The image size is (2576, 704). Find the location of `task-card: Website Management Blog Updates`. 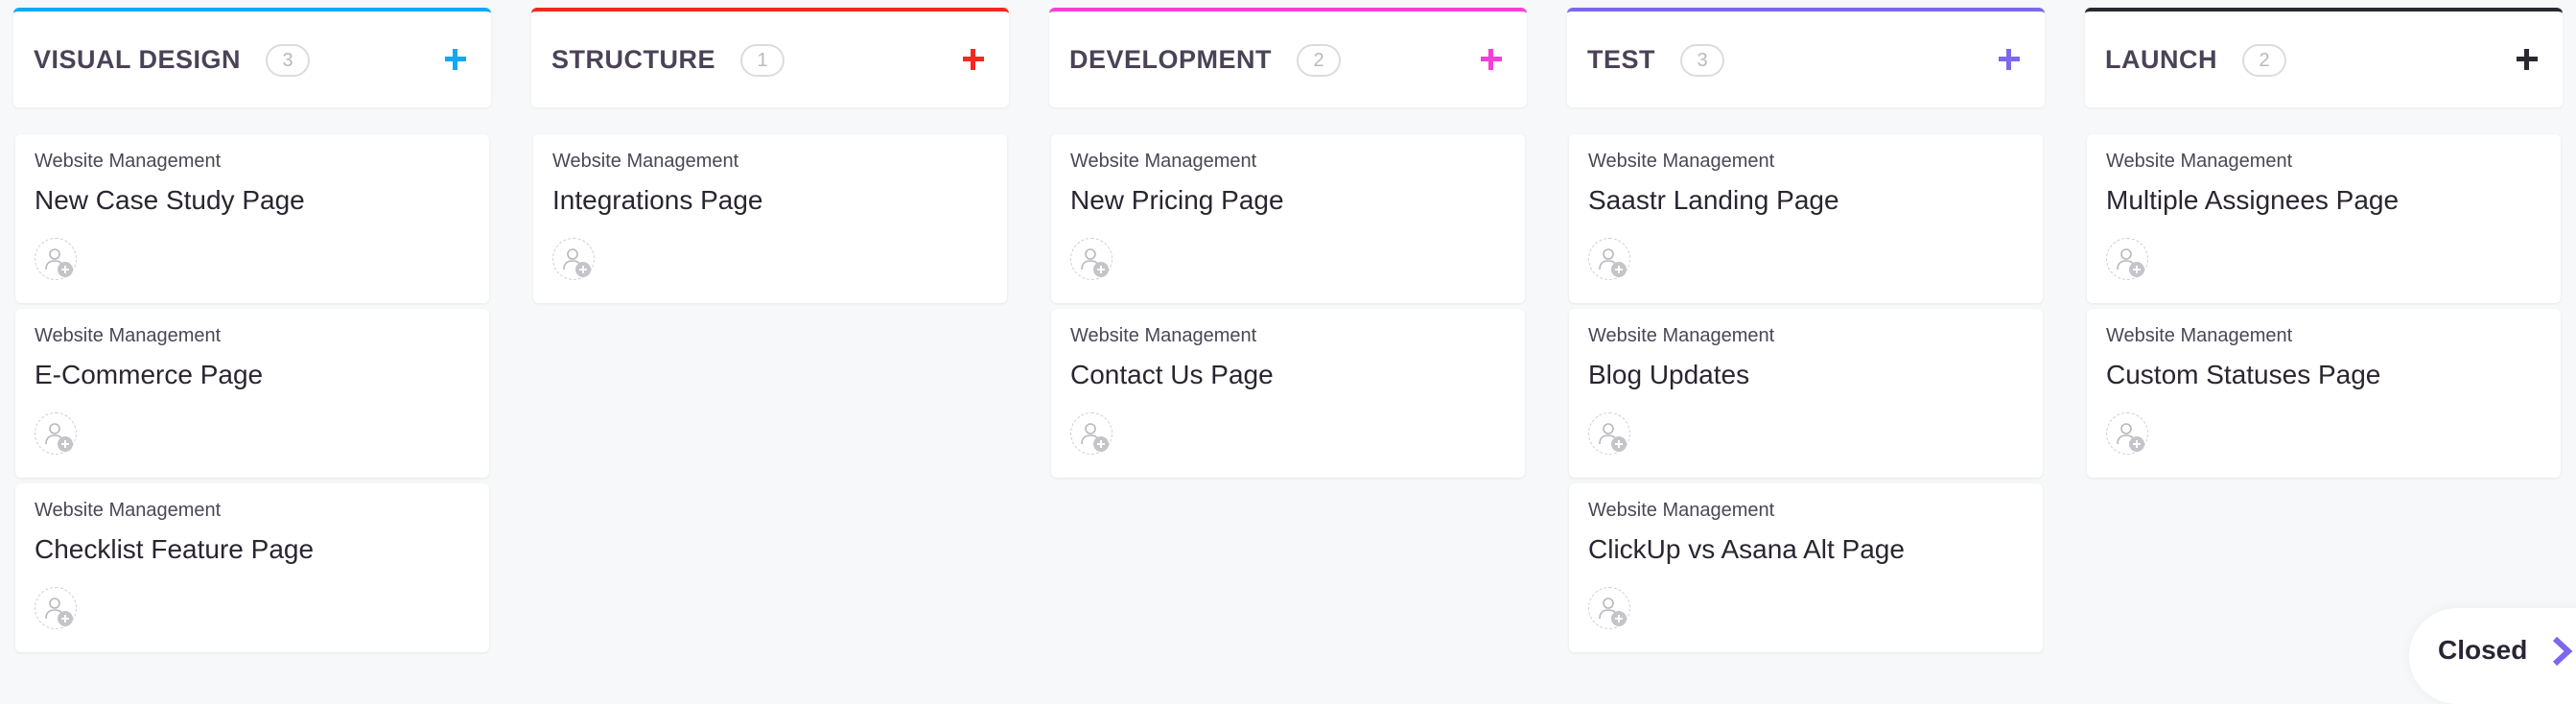

task-card: Website Management Blog Updates is located at coordinates (1806, 393).